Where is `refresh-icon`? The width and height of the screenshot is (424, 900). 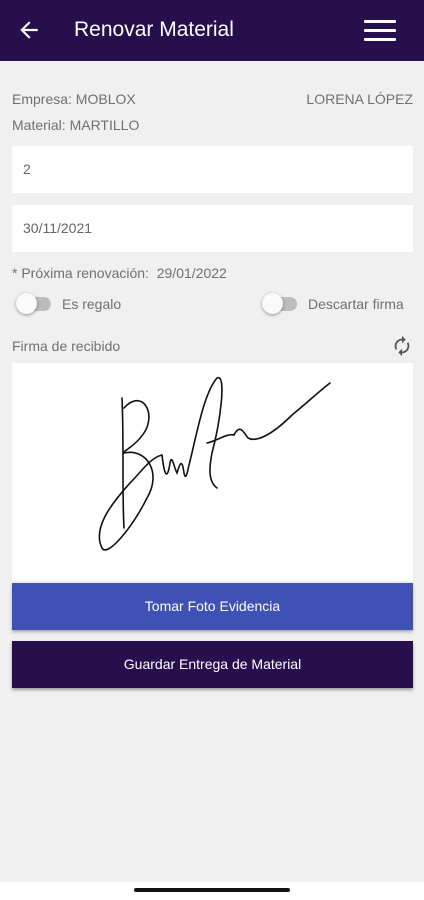 refresh-icon is located at coordinates (402, 346).